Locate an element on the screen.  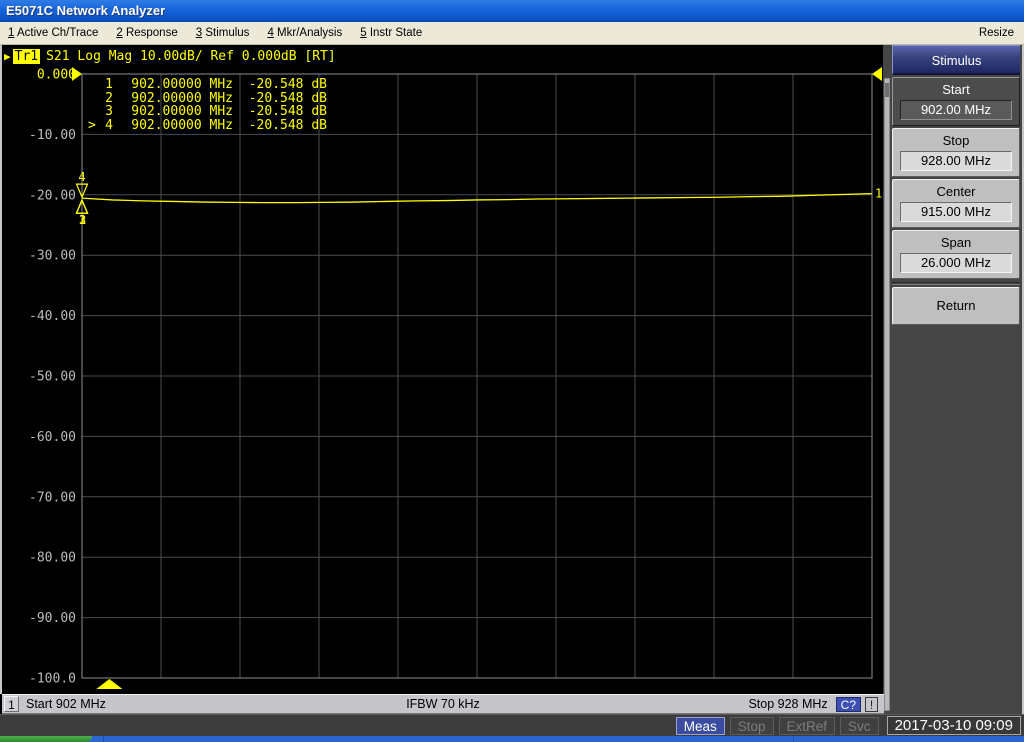
channel-ifbw-readout: IFBW 70 kHz is located at coordinates (443, 704).